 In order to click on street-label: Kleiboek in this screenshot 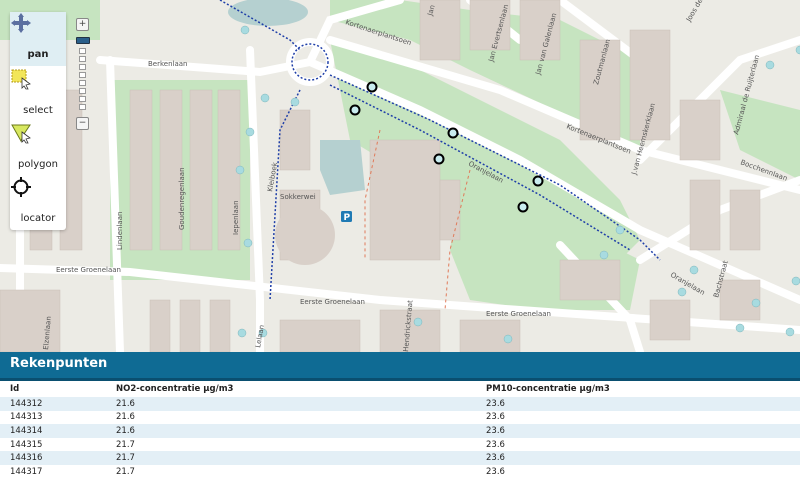, I will do `click(272, 177)`.